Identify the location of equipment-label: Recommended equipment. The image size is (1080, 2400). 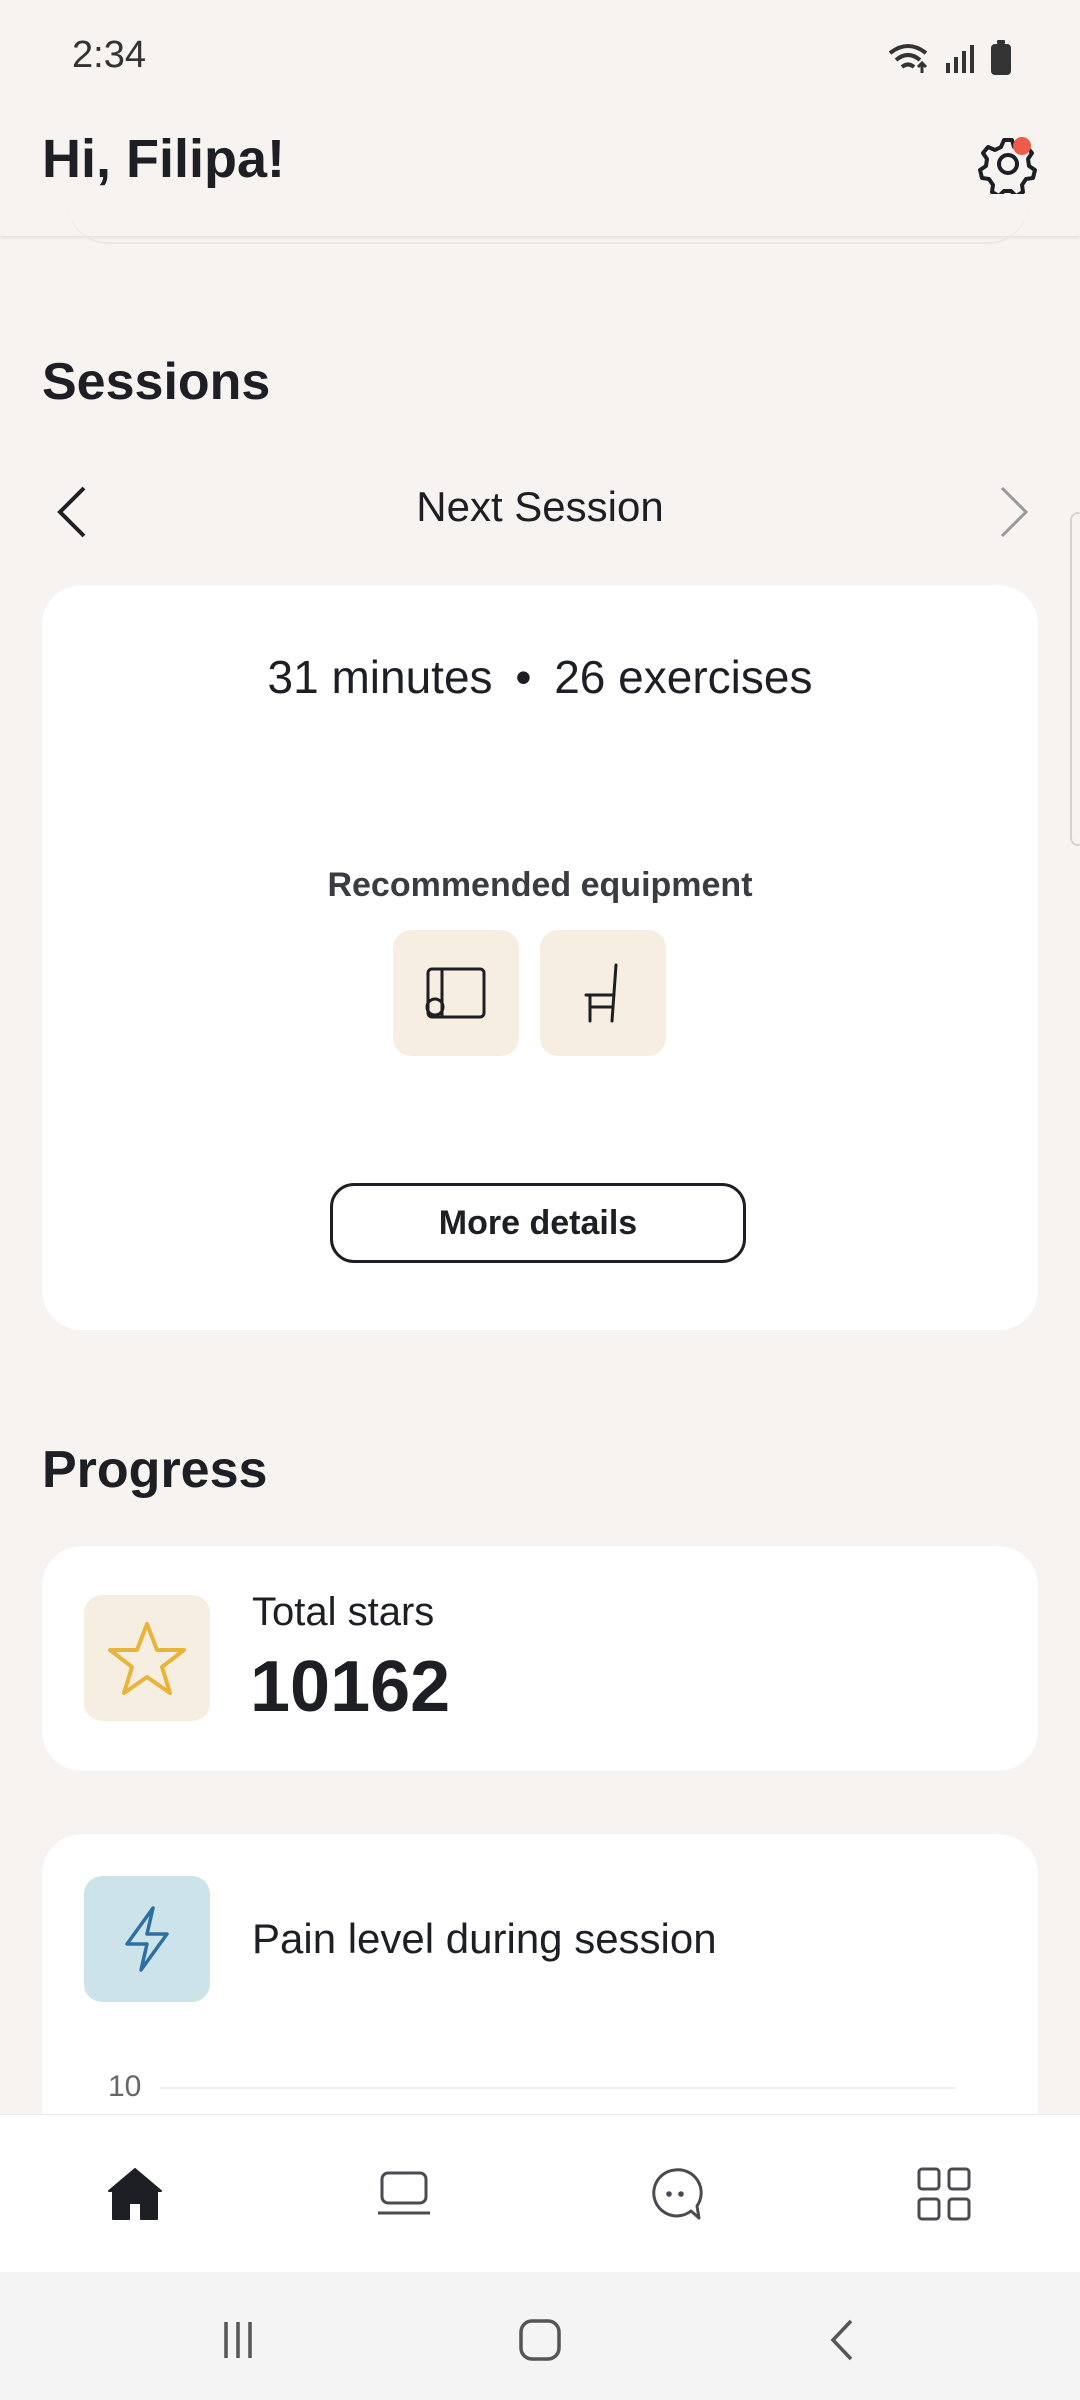
(540, 885).